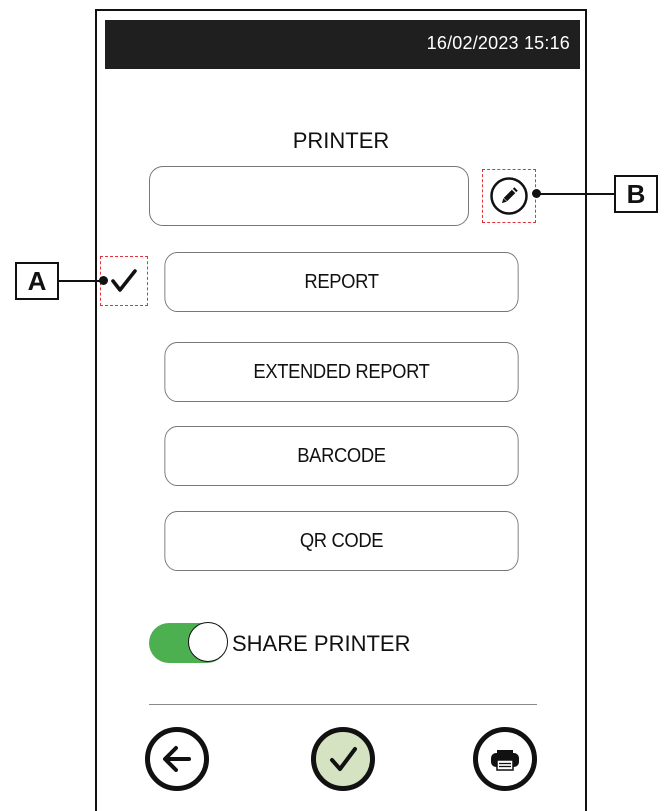 This screenshot has height=811, width=664. I want to click on printer-icon, so click(505, 760).